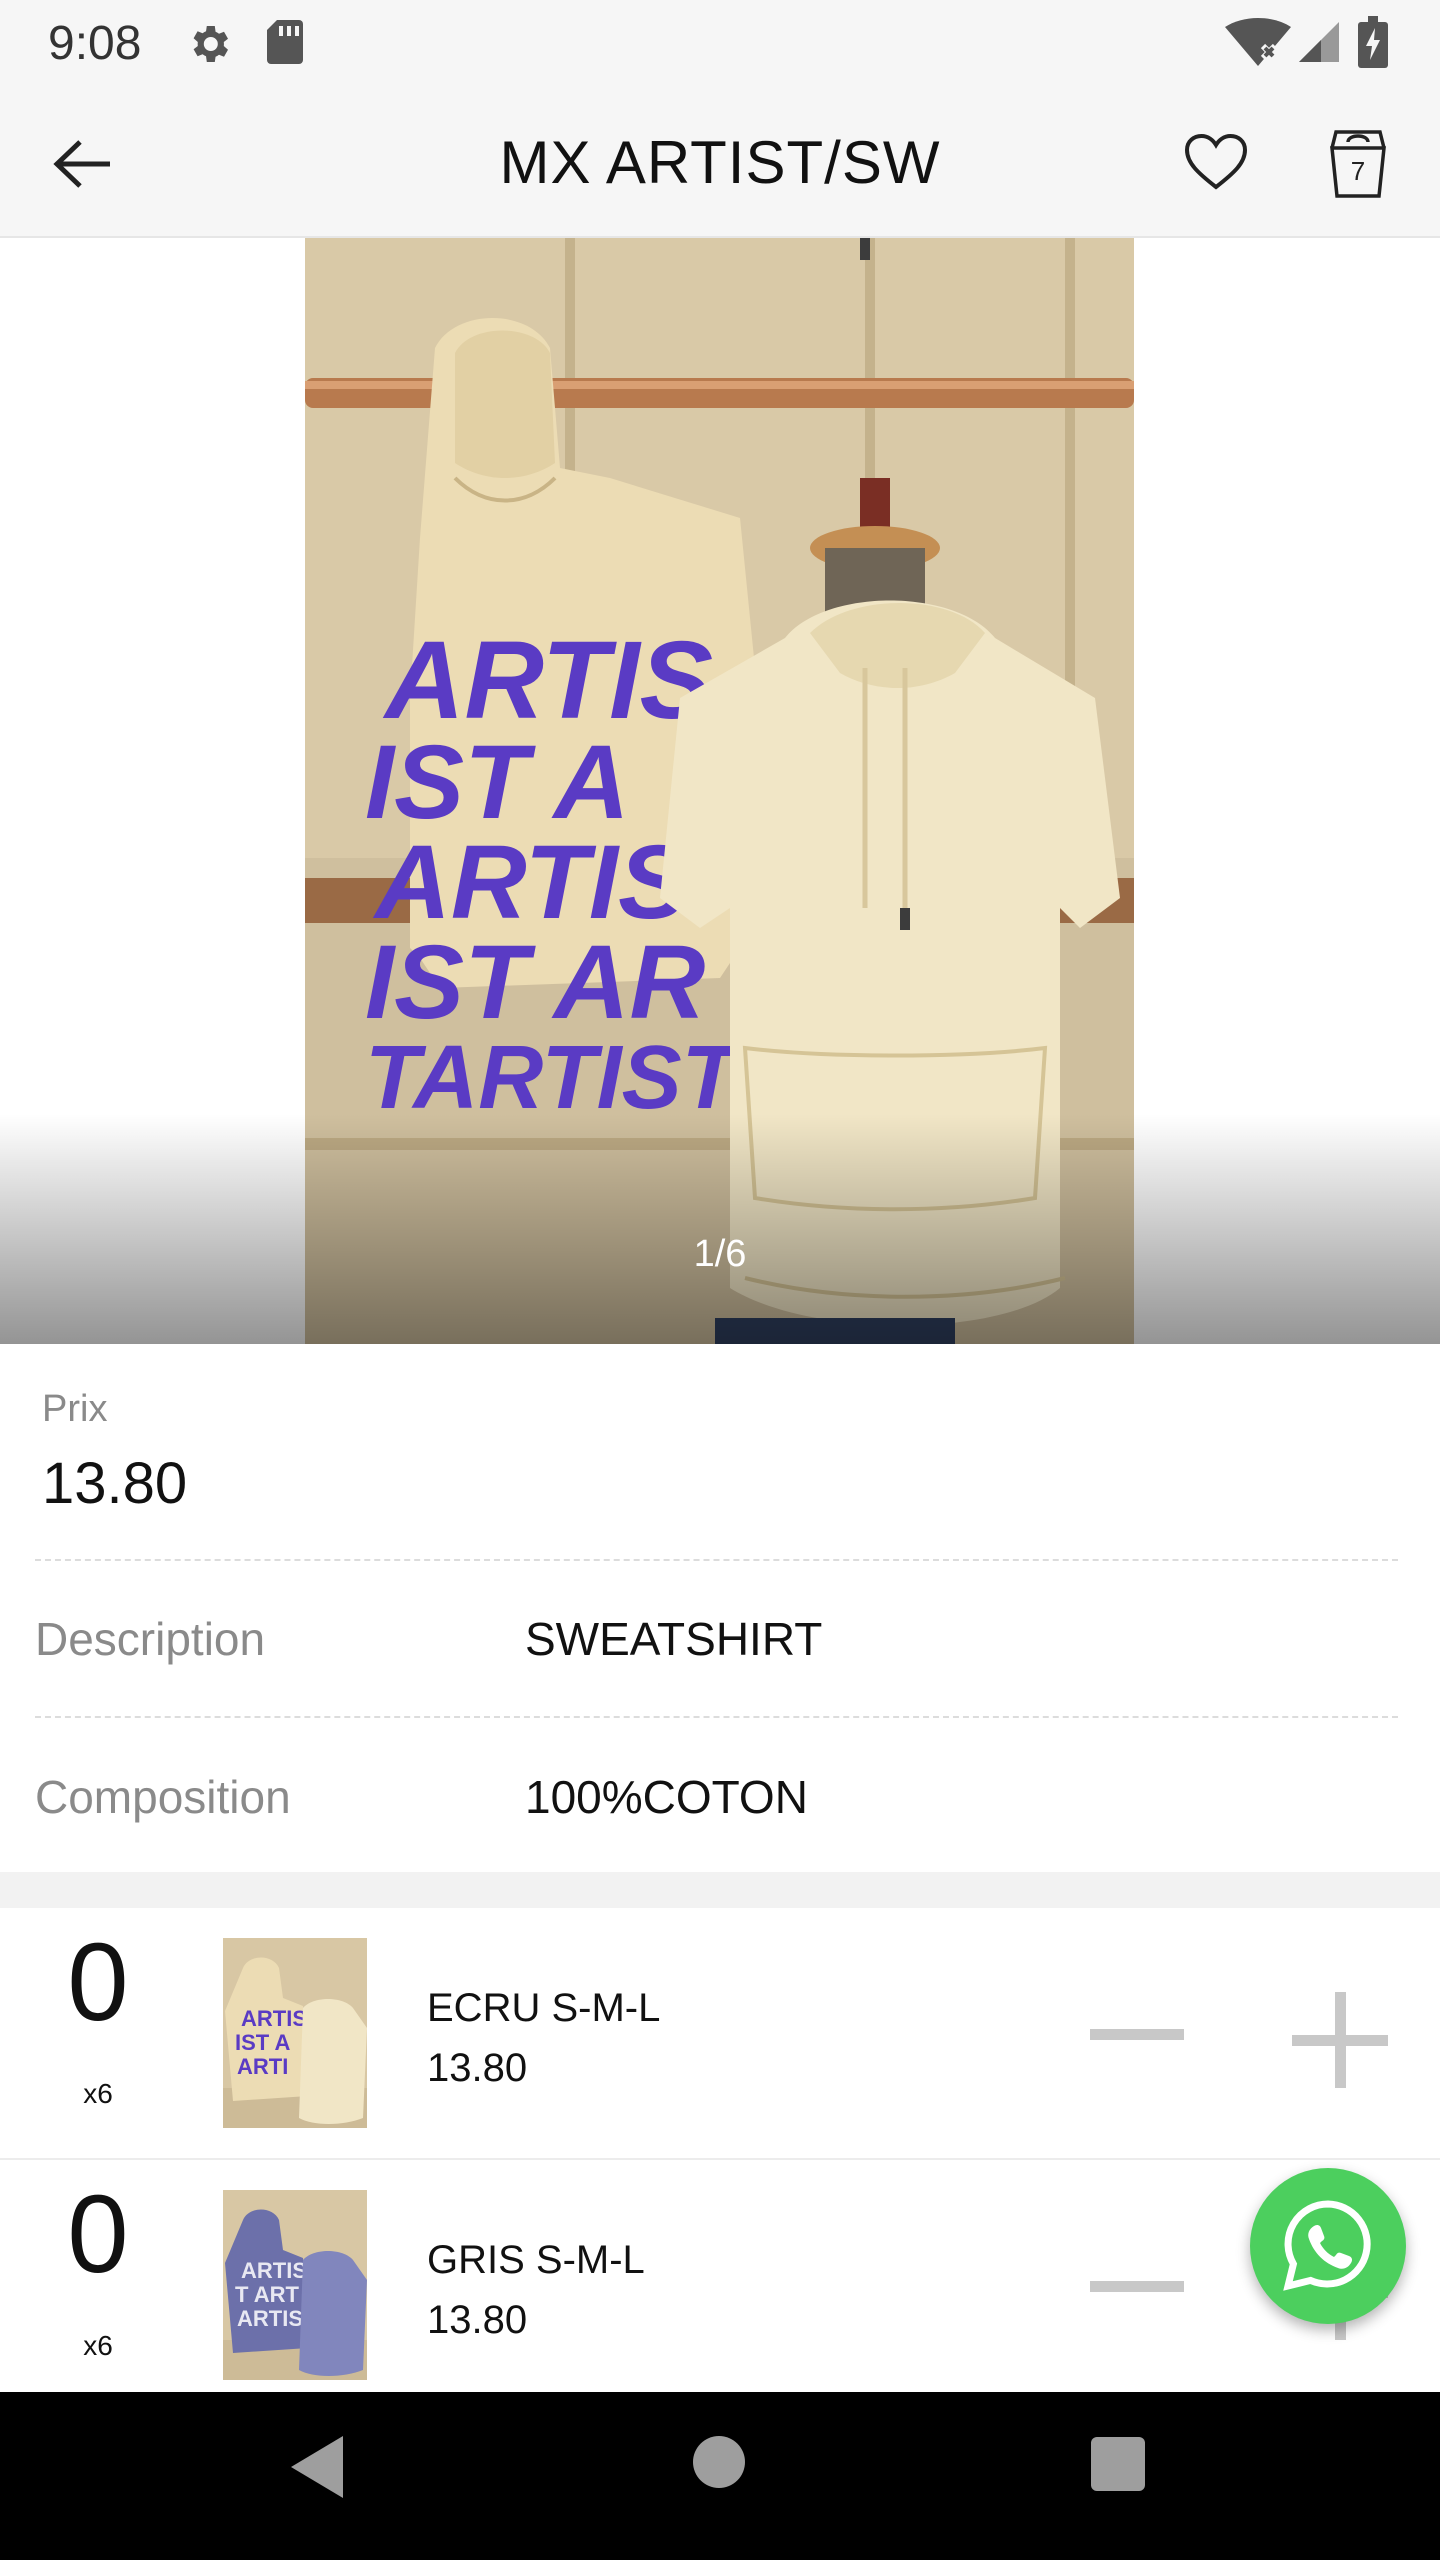 This screenshot has width=1440, height=2560. I want to click on shopping-bag-button: 7, so click(1358, 162).